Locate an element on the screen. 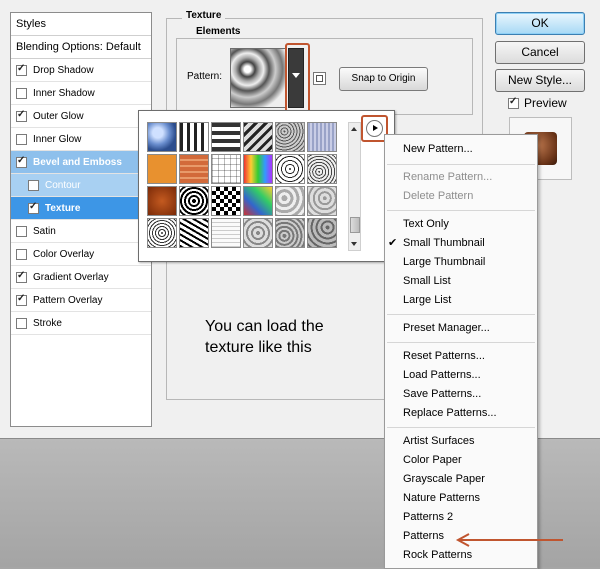  scroll-down-icon is located at coordinates (354, 244).